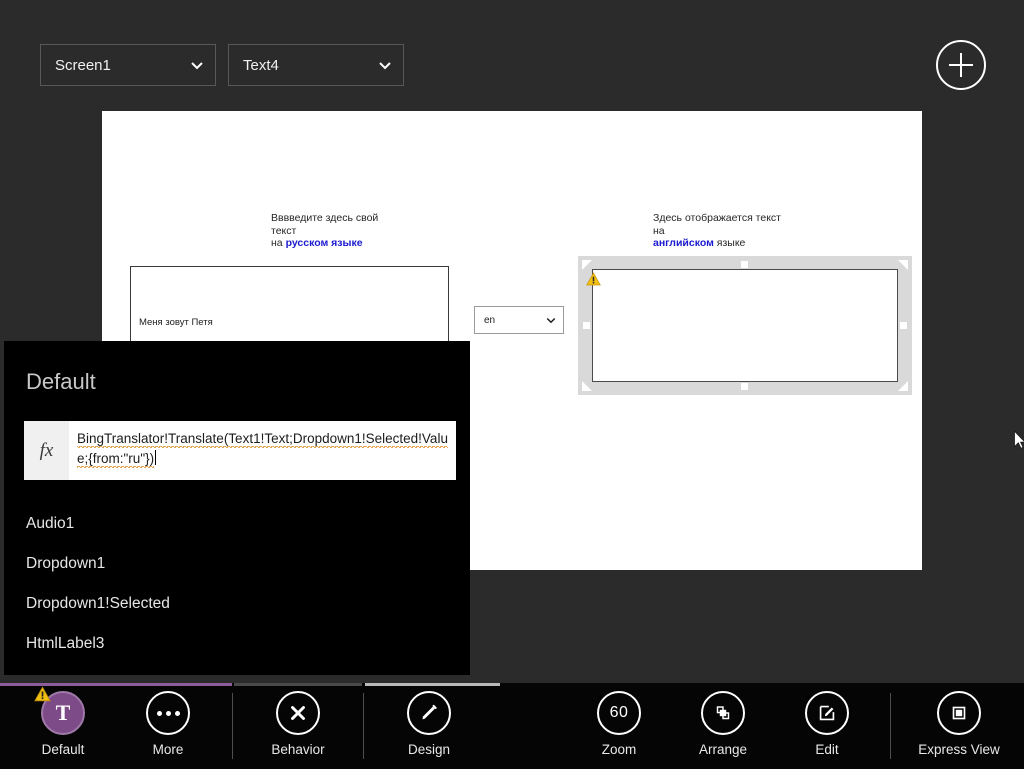 This screenshot has width=1024, height=769. I want to click on plus-icon-vertical, so click(961, 65).